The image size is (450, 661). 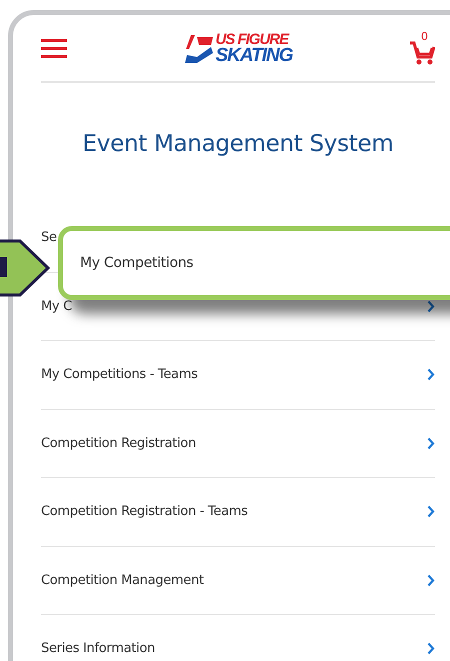 I want to click on callout-label: My Competitions, so click(x=137, y=263).